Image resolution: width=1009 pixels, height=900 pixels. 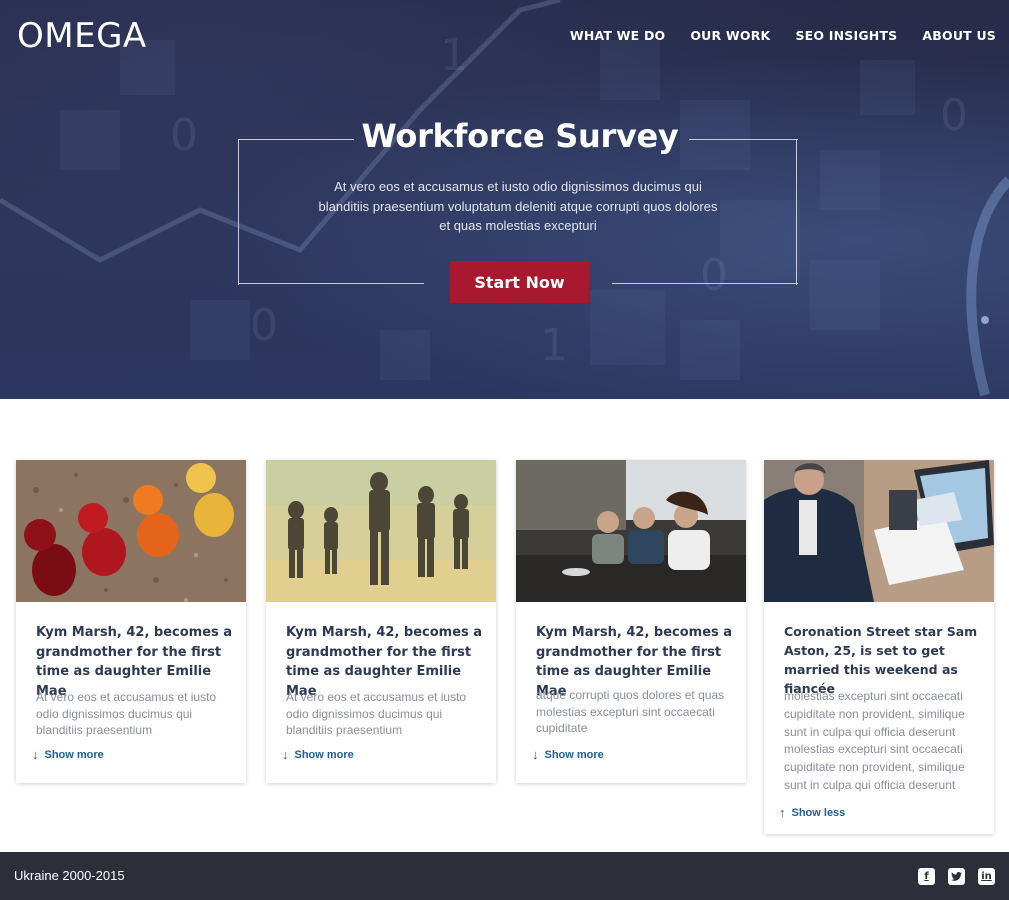 I want to click on card-image-pawns, so click(x=131, y=531).